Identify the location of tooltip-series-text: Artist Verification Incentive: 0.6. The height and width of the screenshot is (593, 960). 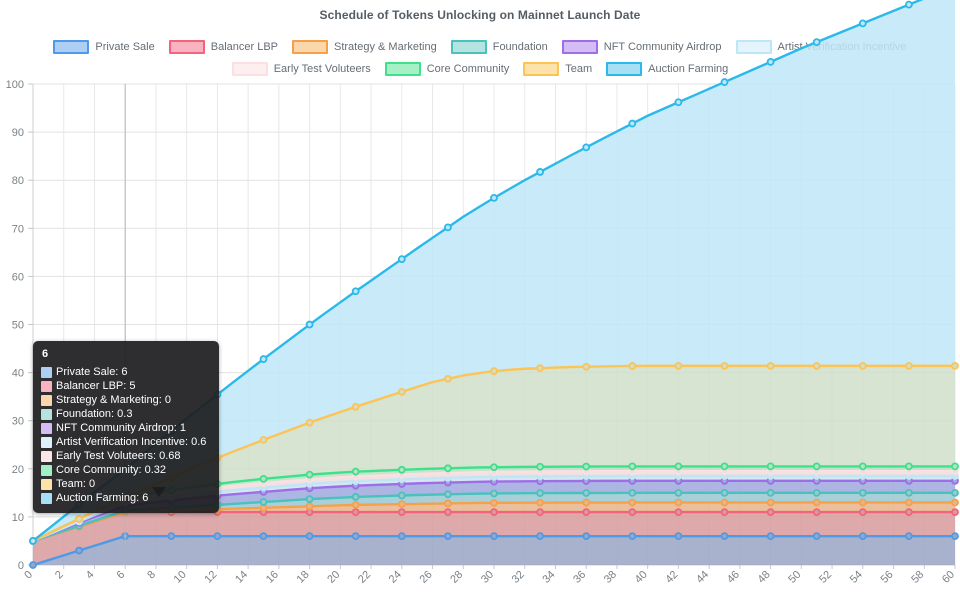
(131, 442).